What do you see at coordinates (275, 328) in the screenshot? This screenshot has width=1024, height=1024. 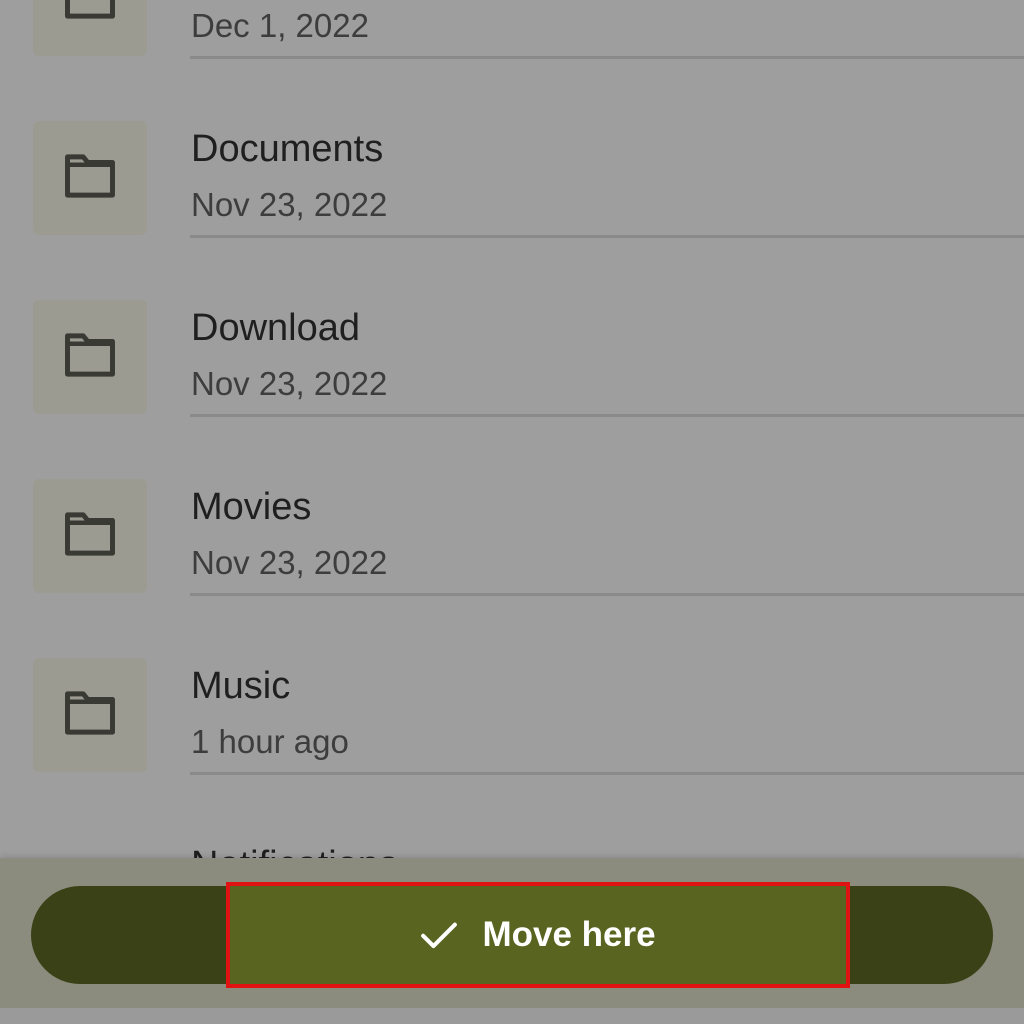 I see `folder-name: Download` at bounding box center [275, 328].